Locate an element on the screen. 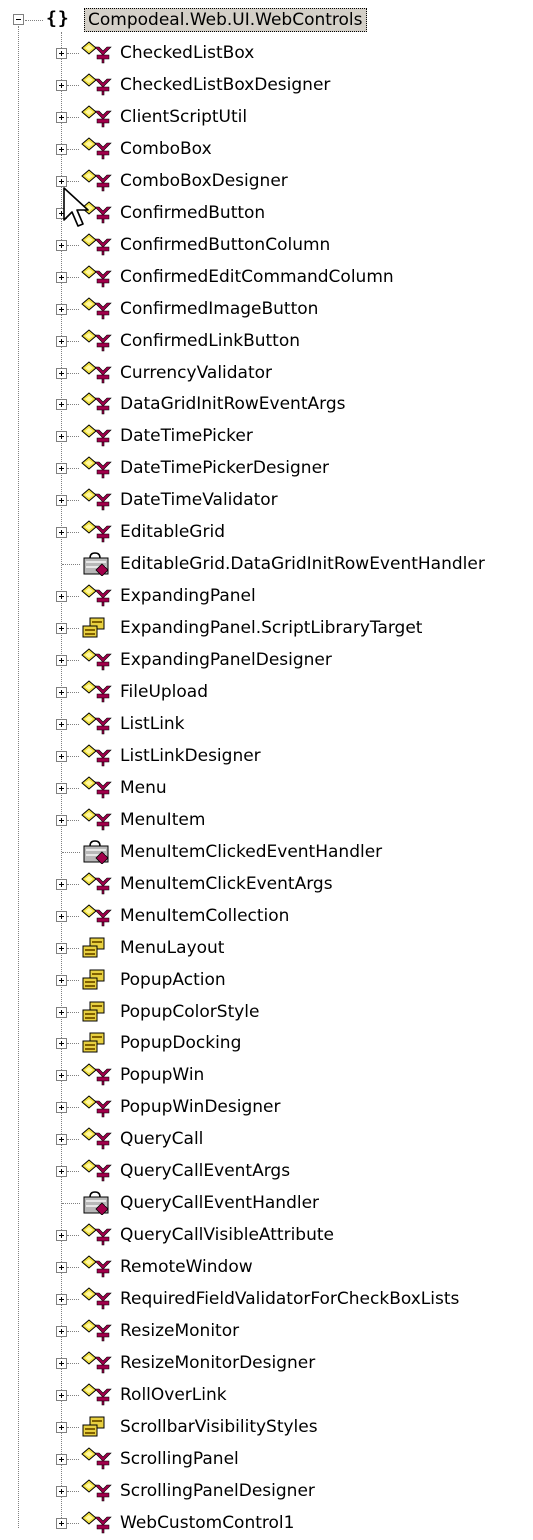 This screenshot has width=533, height=1540. tree-item-class: ScrollingPanelDesigner is located at coordinates (266, 1492).